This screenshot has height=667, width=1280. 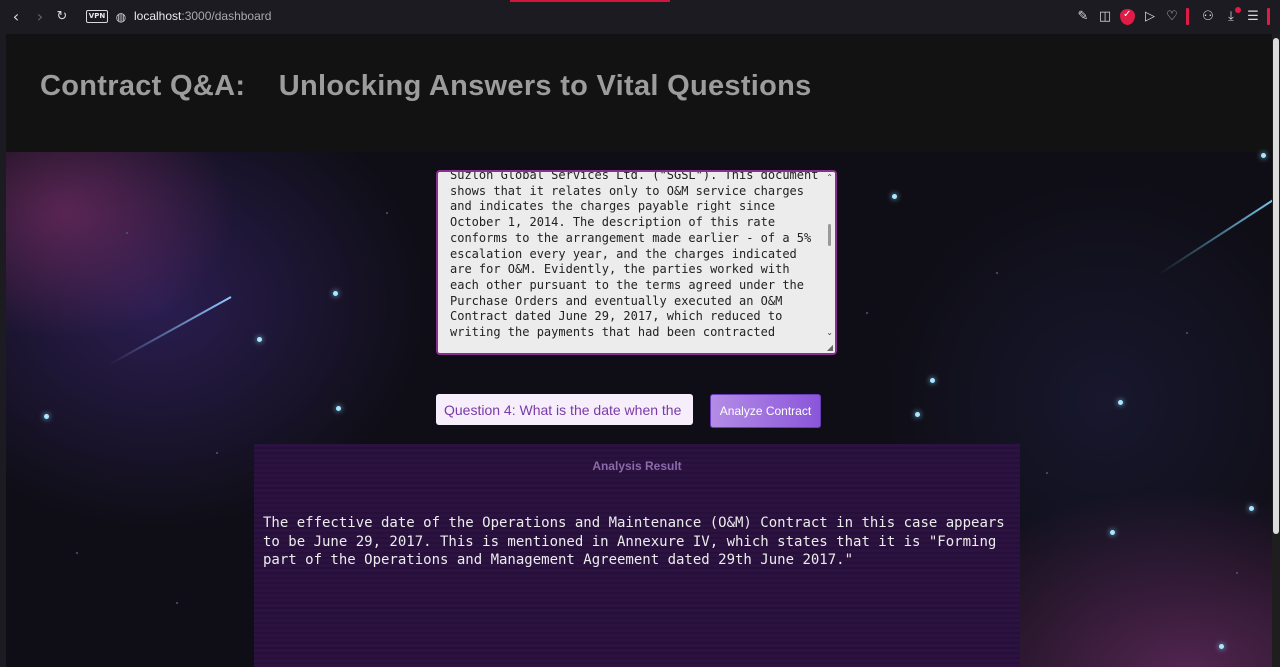 I want to click on textarea-scroll-thumb, so click(x=829, y=235).